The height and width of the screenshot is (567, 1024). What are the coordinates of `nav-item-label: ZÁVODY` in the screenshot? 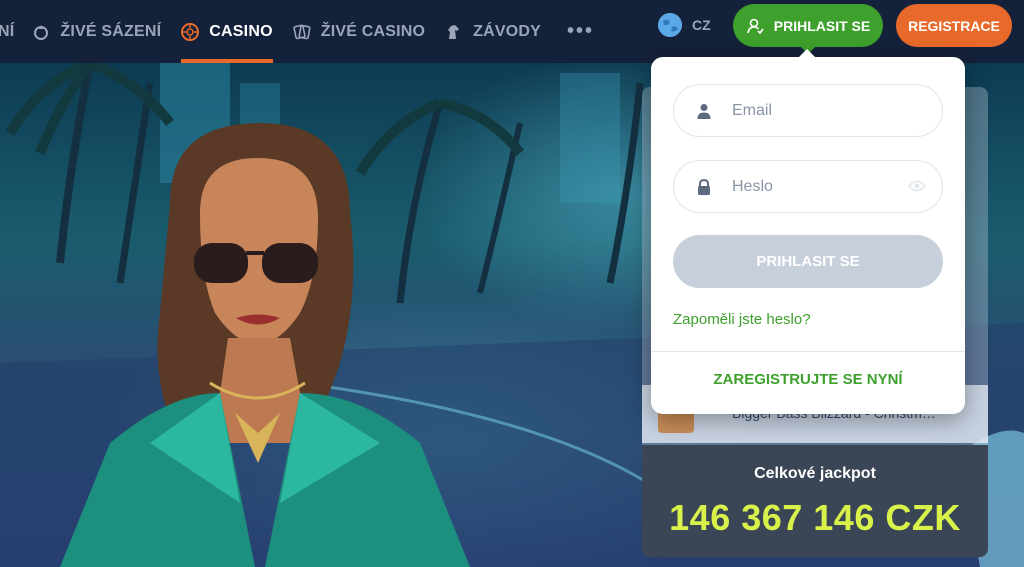 It's located at (507, 31).